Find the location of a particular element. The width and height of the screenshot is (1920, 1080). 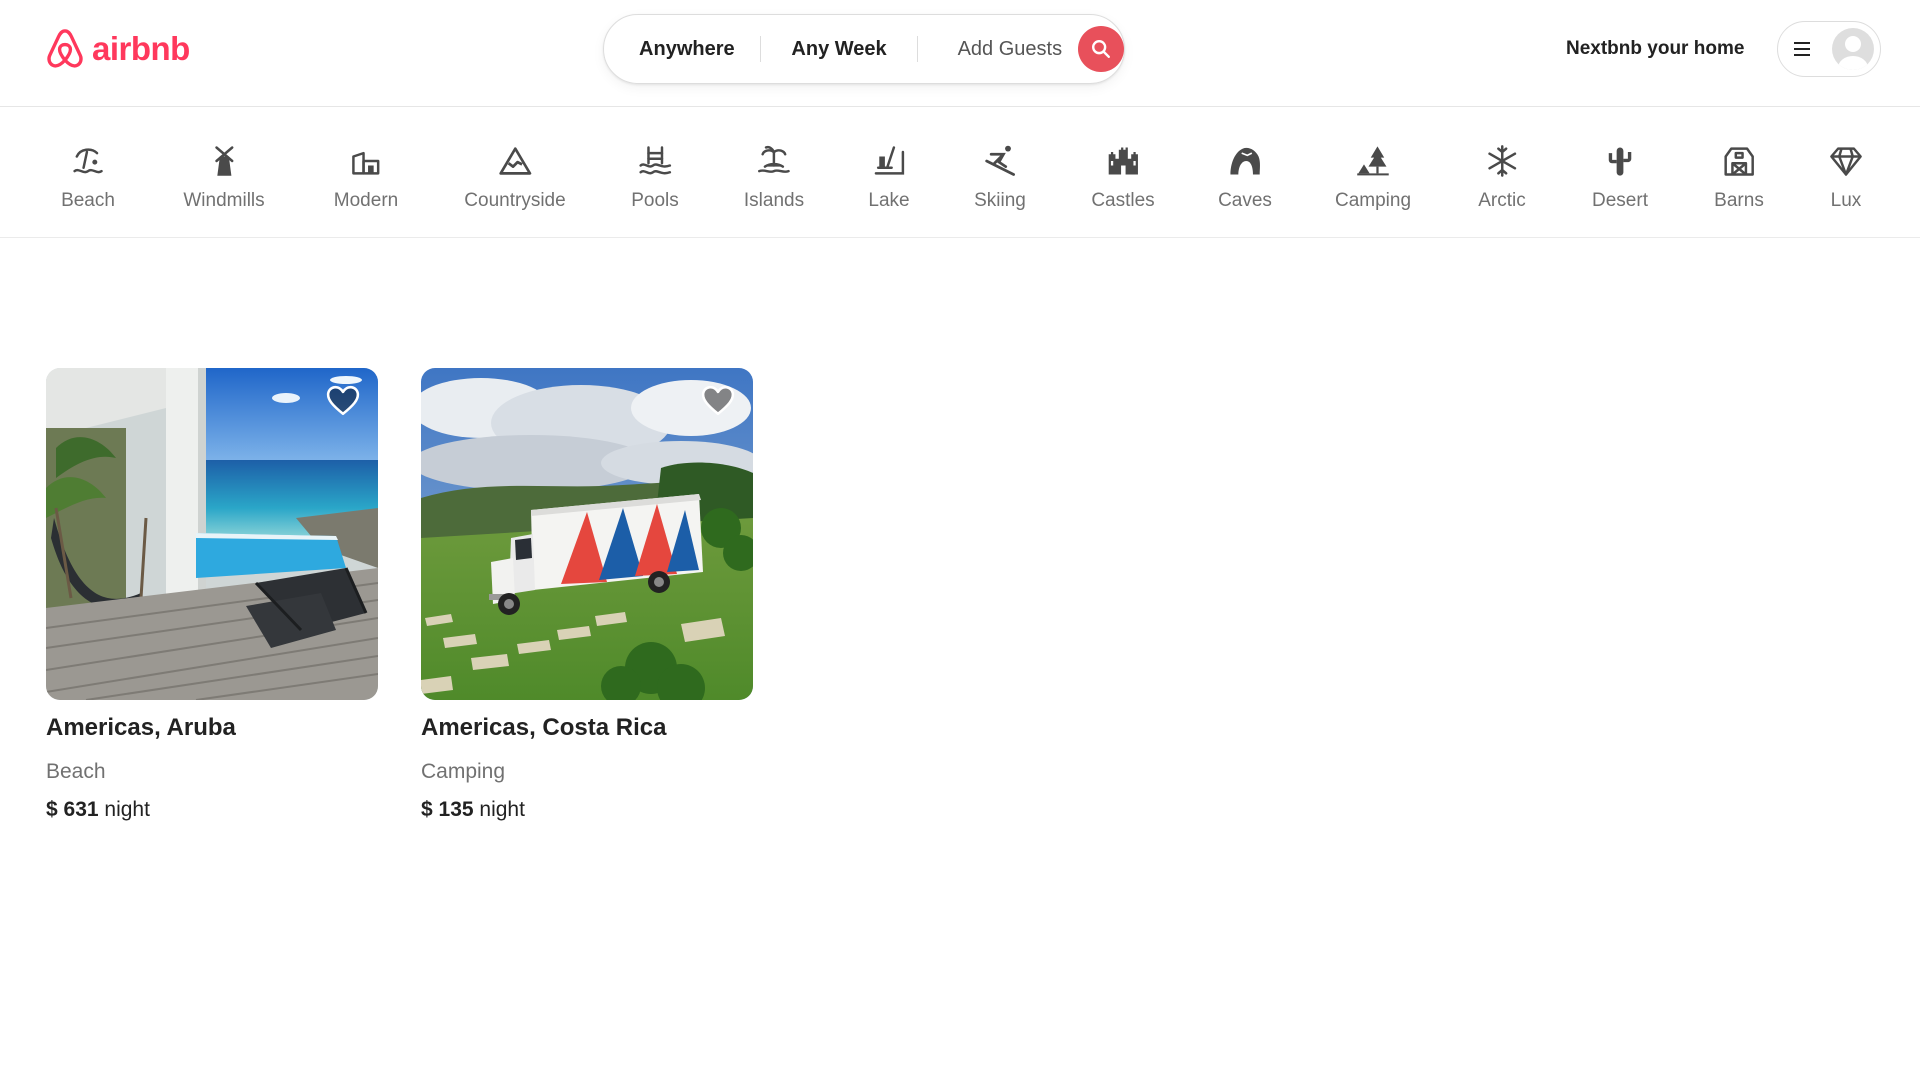

category-countryside: Countryside is located at coordinates (515, 173).